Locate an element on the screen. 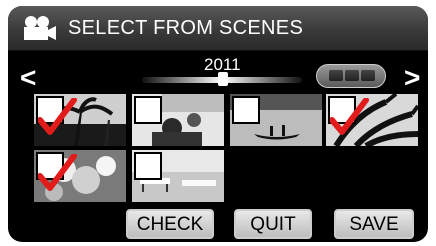 This screenshot has width=436, height=246. save-button: SAVE is located at coordinates (374, 224).